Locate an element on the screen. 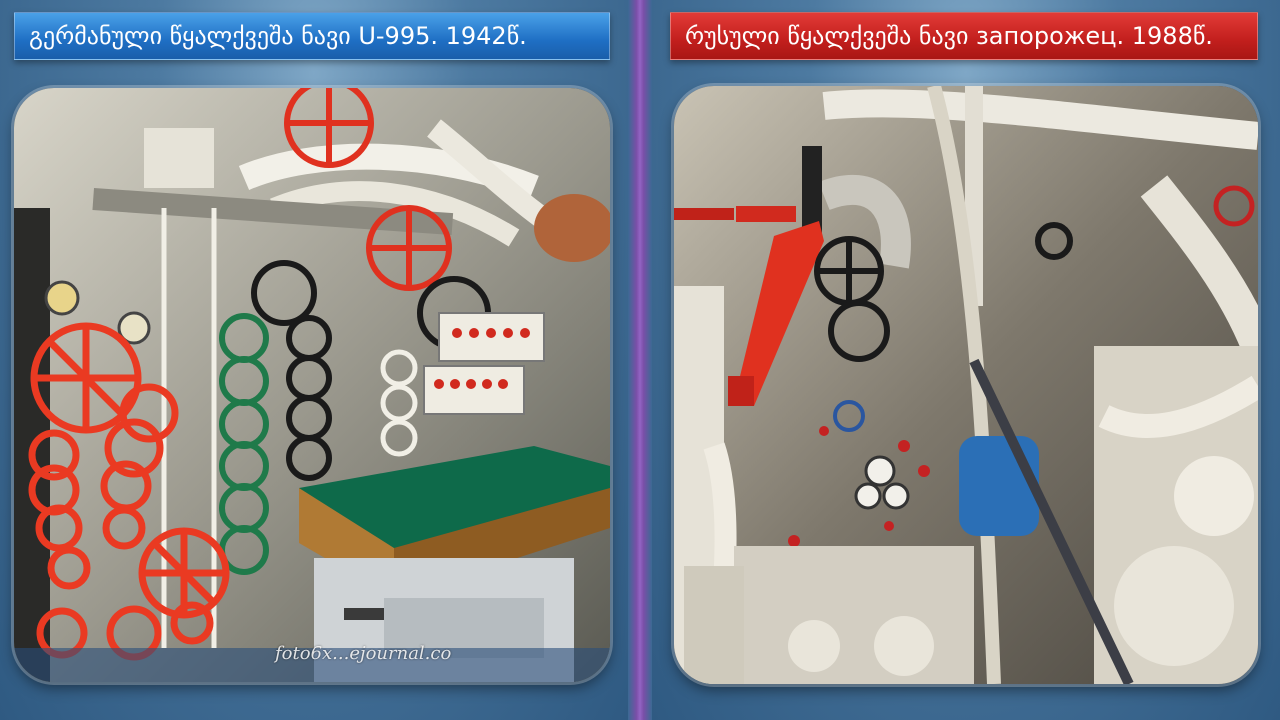 This screenshot has width=1280, height=720. right-caption: რუსული წყალქვეშა ნავი запорожец. 1988წ. is located at coordinates (964, 36).